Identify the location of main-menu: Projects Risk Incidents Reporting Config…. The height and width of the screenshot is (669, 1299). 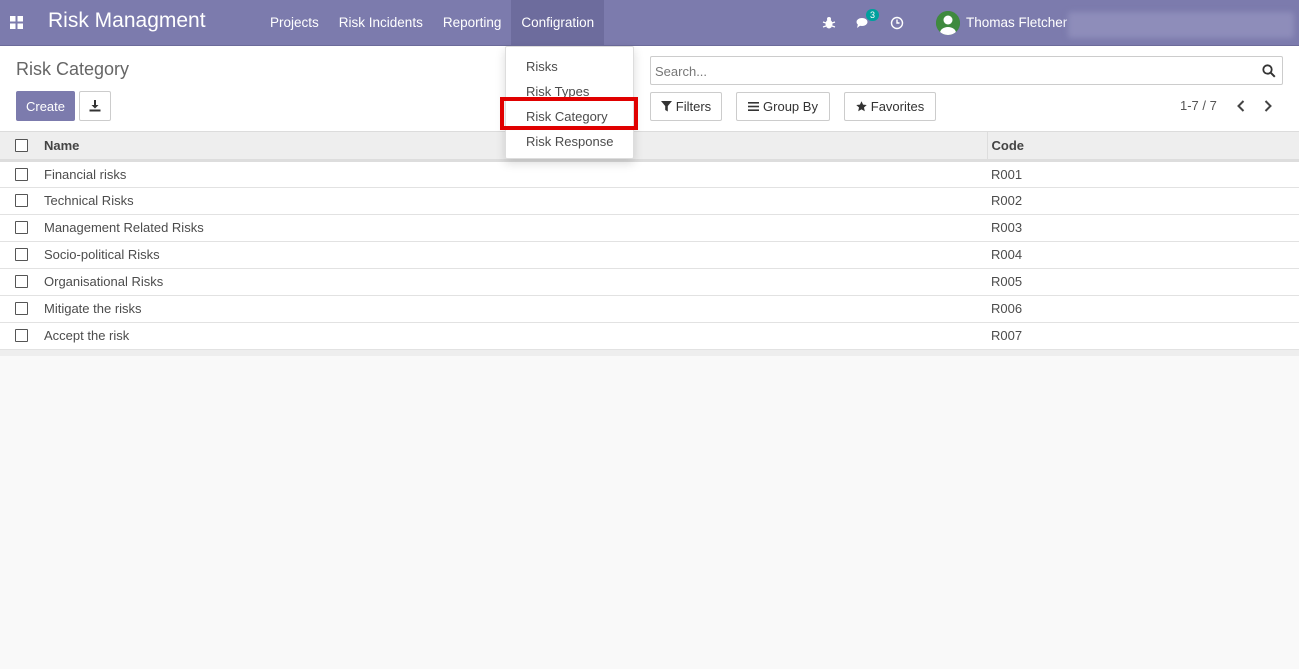
(432, 22).